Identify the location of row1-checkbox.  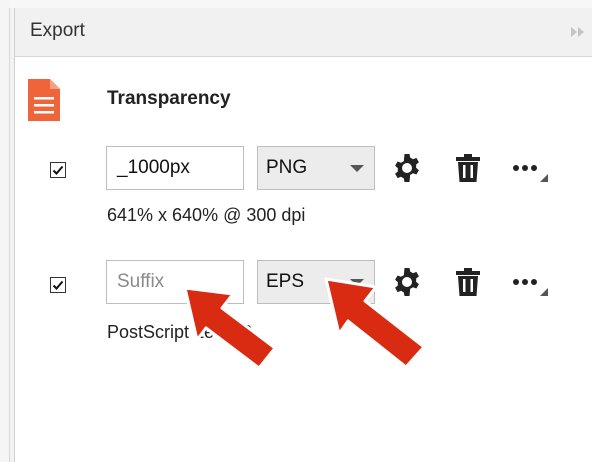
(58, 170).